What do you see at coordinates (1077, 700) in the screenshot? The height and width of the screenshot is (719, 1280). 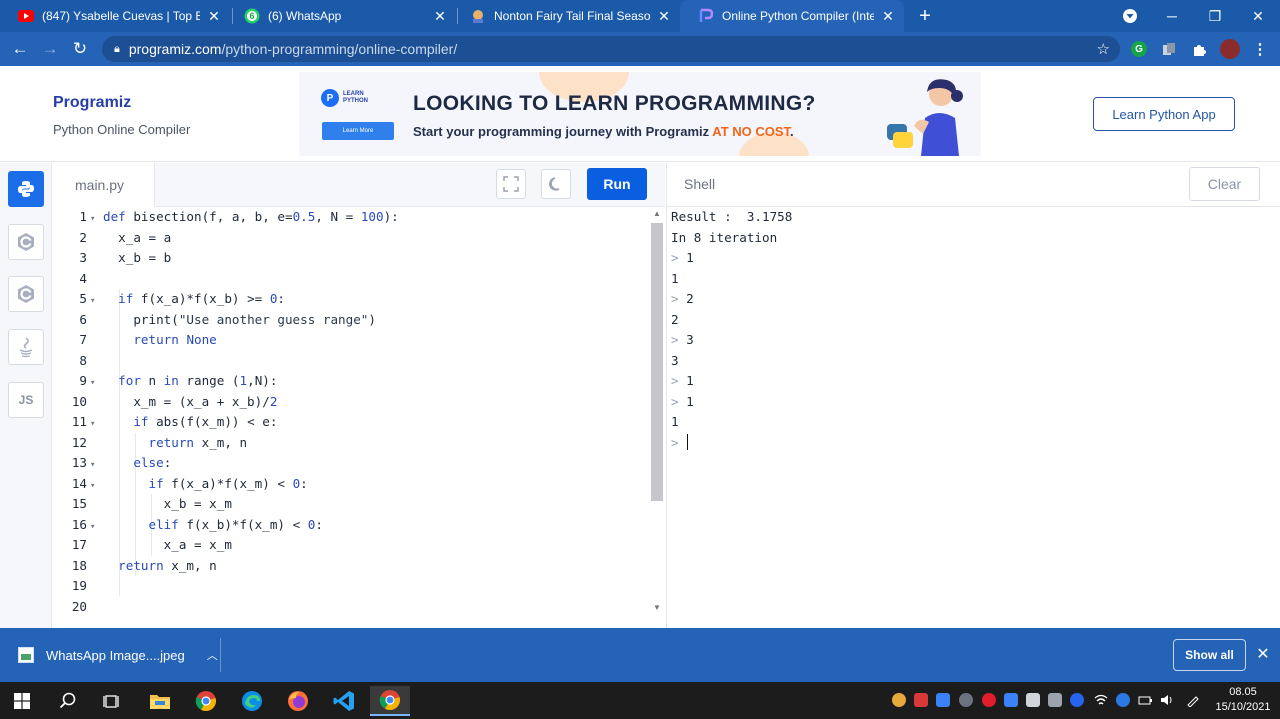 I see `tray-security-icon` at bounding box center [1077, 700].